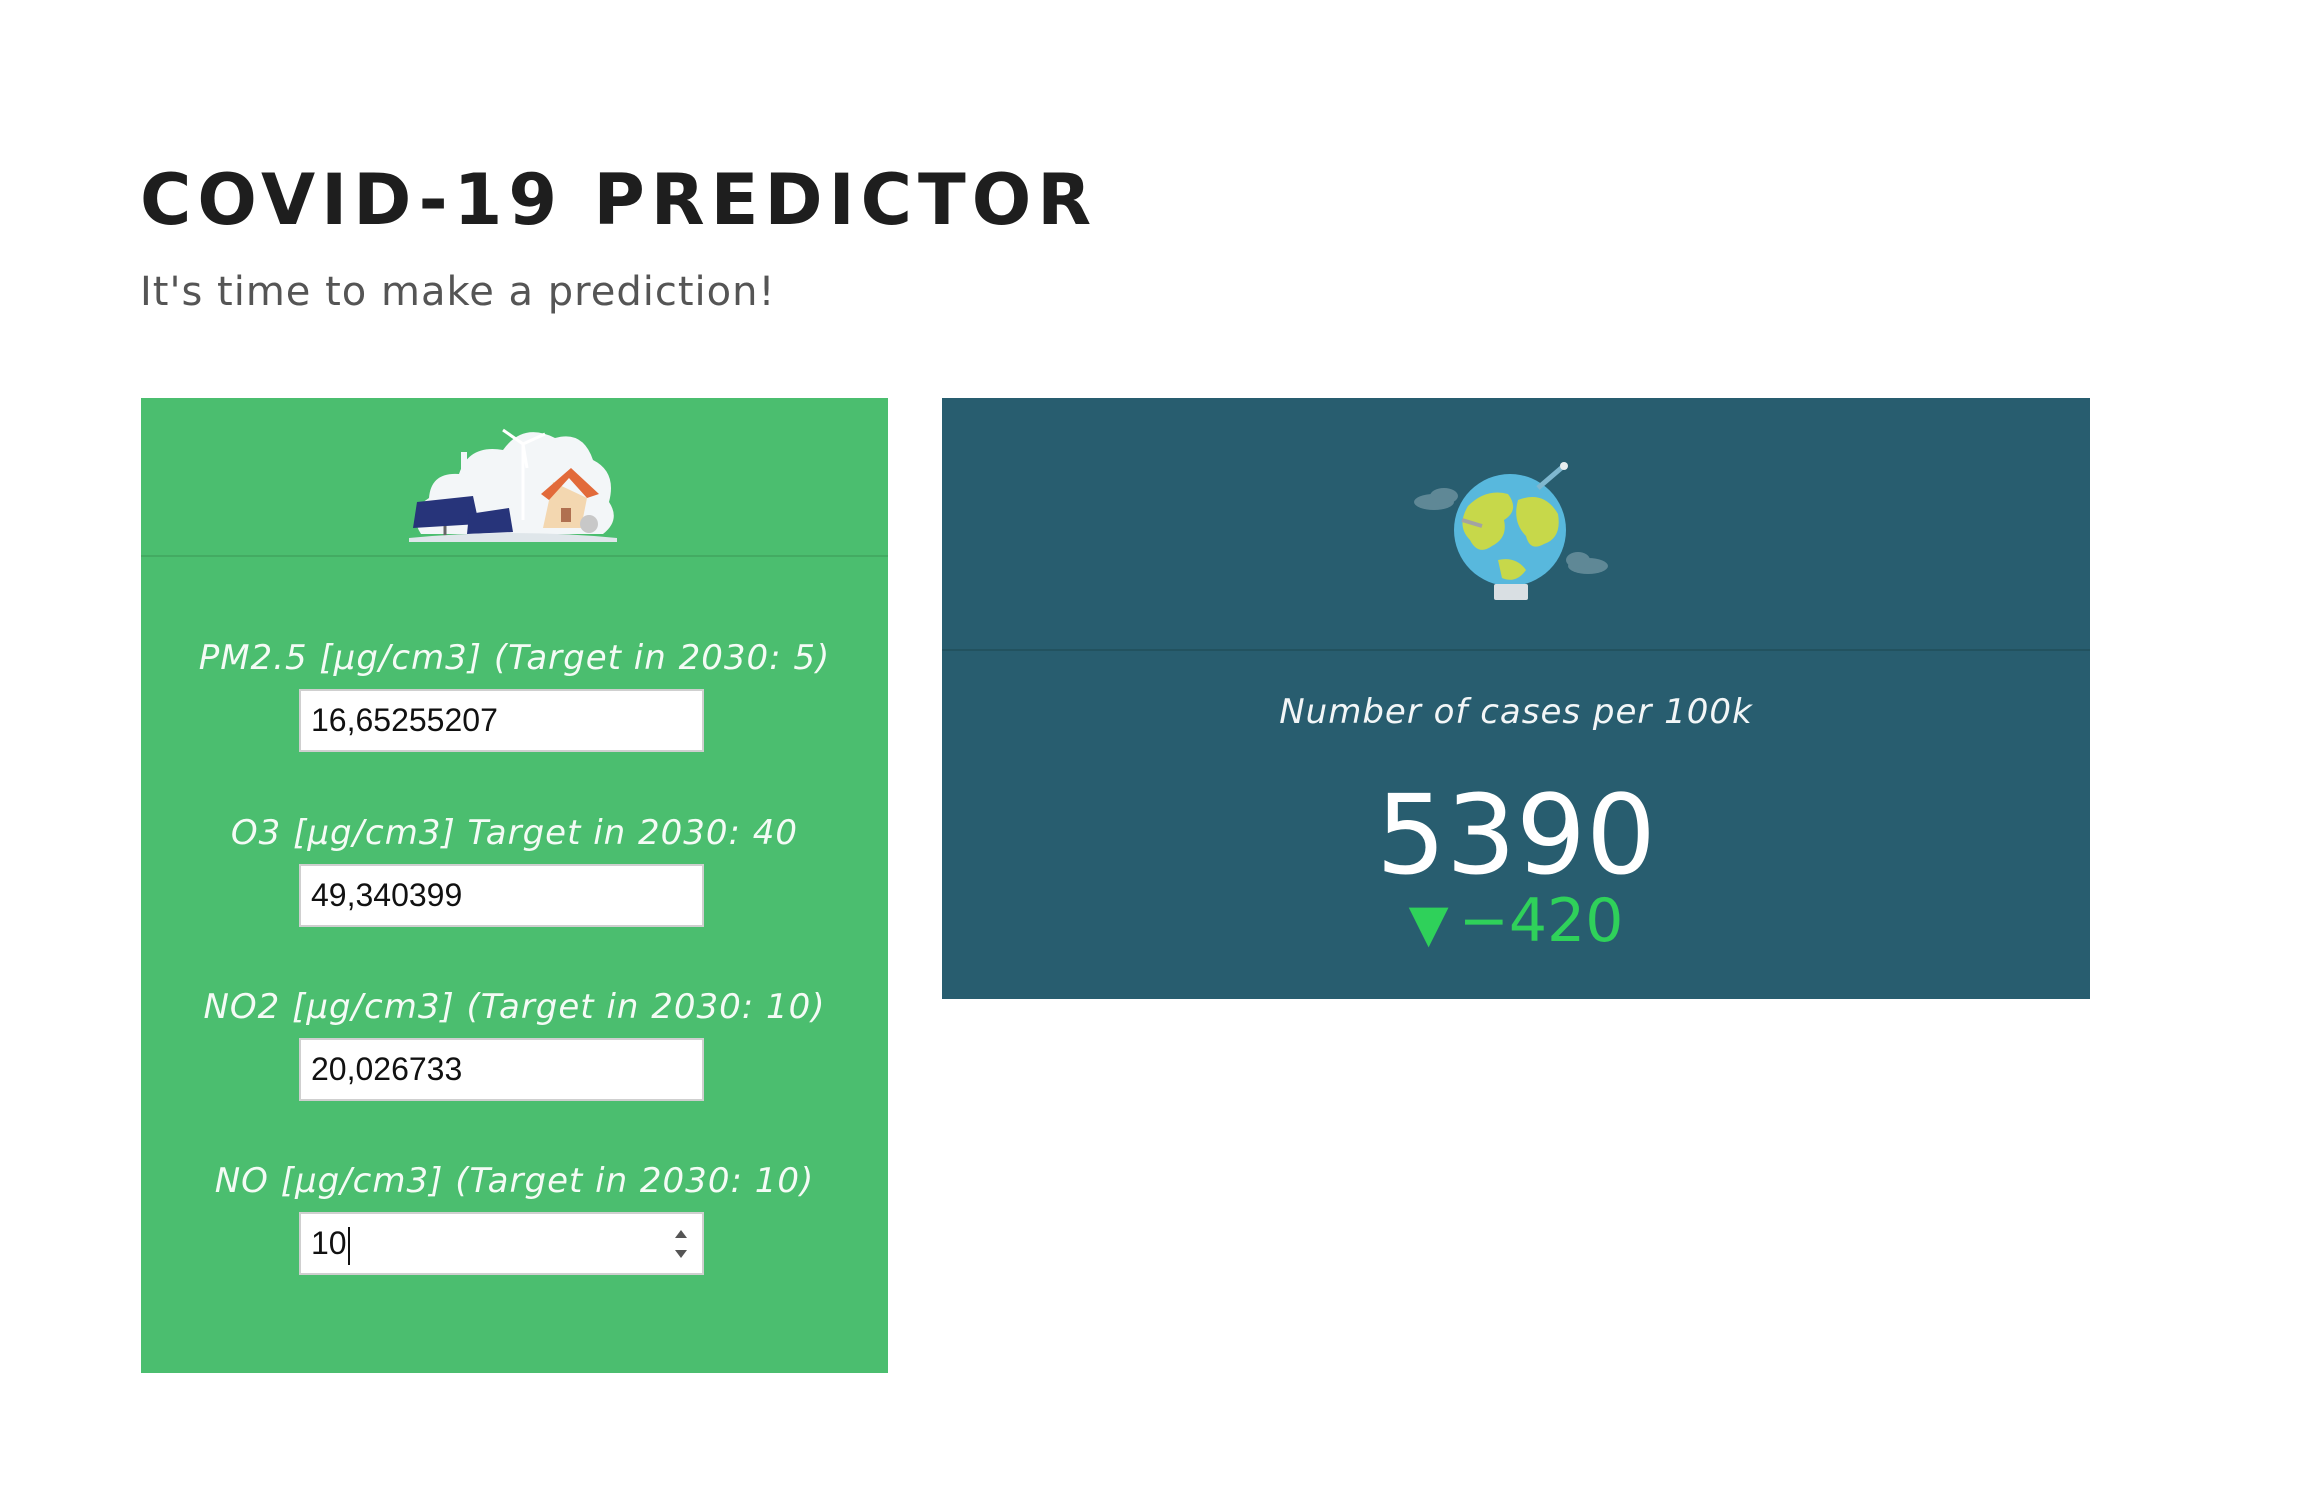  Describe the element at coordinates (501, 1069) in the screenshot. I see `no2-input: 20,026733` at that location.